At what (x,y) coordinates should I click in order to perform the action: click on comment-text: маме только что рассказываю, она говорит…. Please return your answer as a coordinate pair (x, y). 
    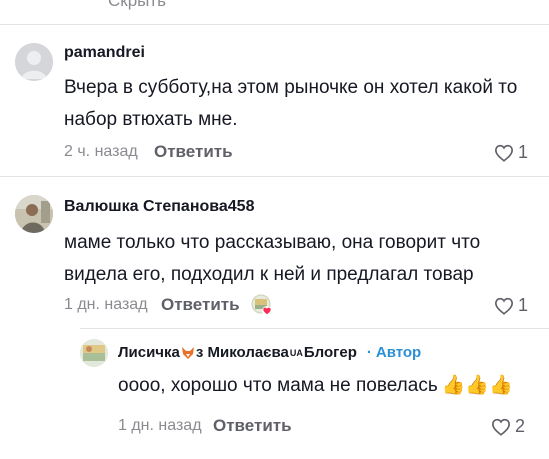
    Looking at the image, I should click on (272, 259).